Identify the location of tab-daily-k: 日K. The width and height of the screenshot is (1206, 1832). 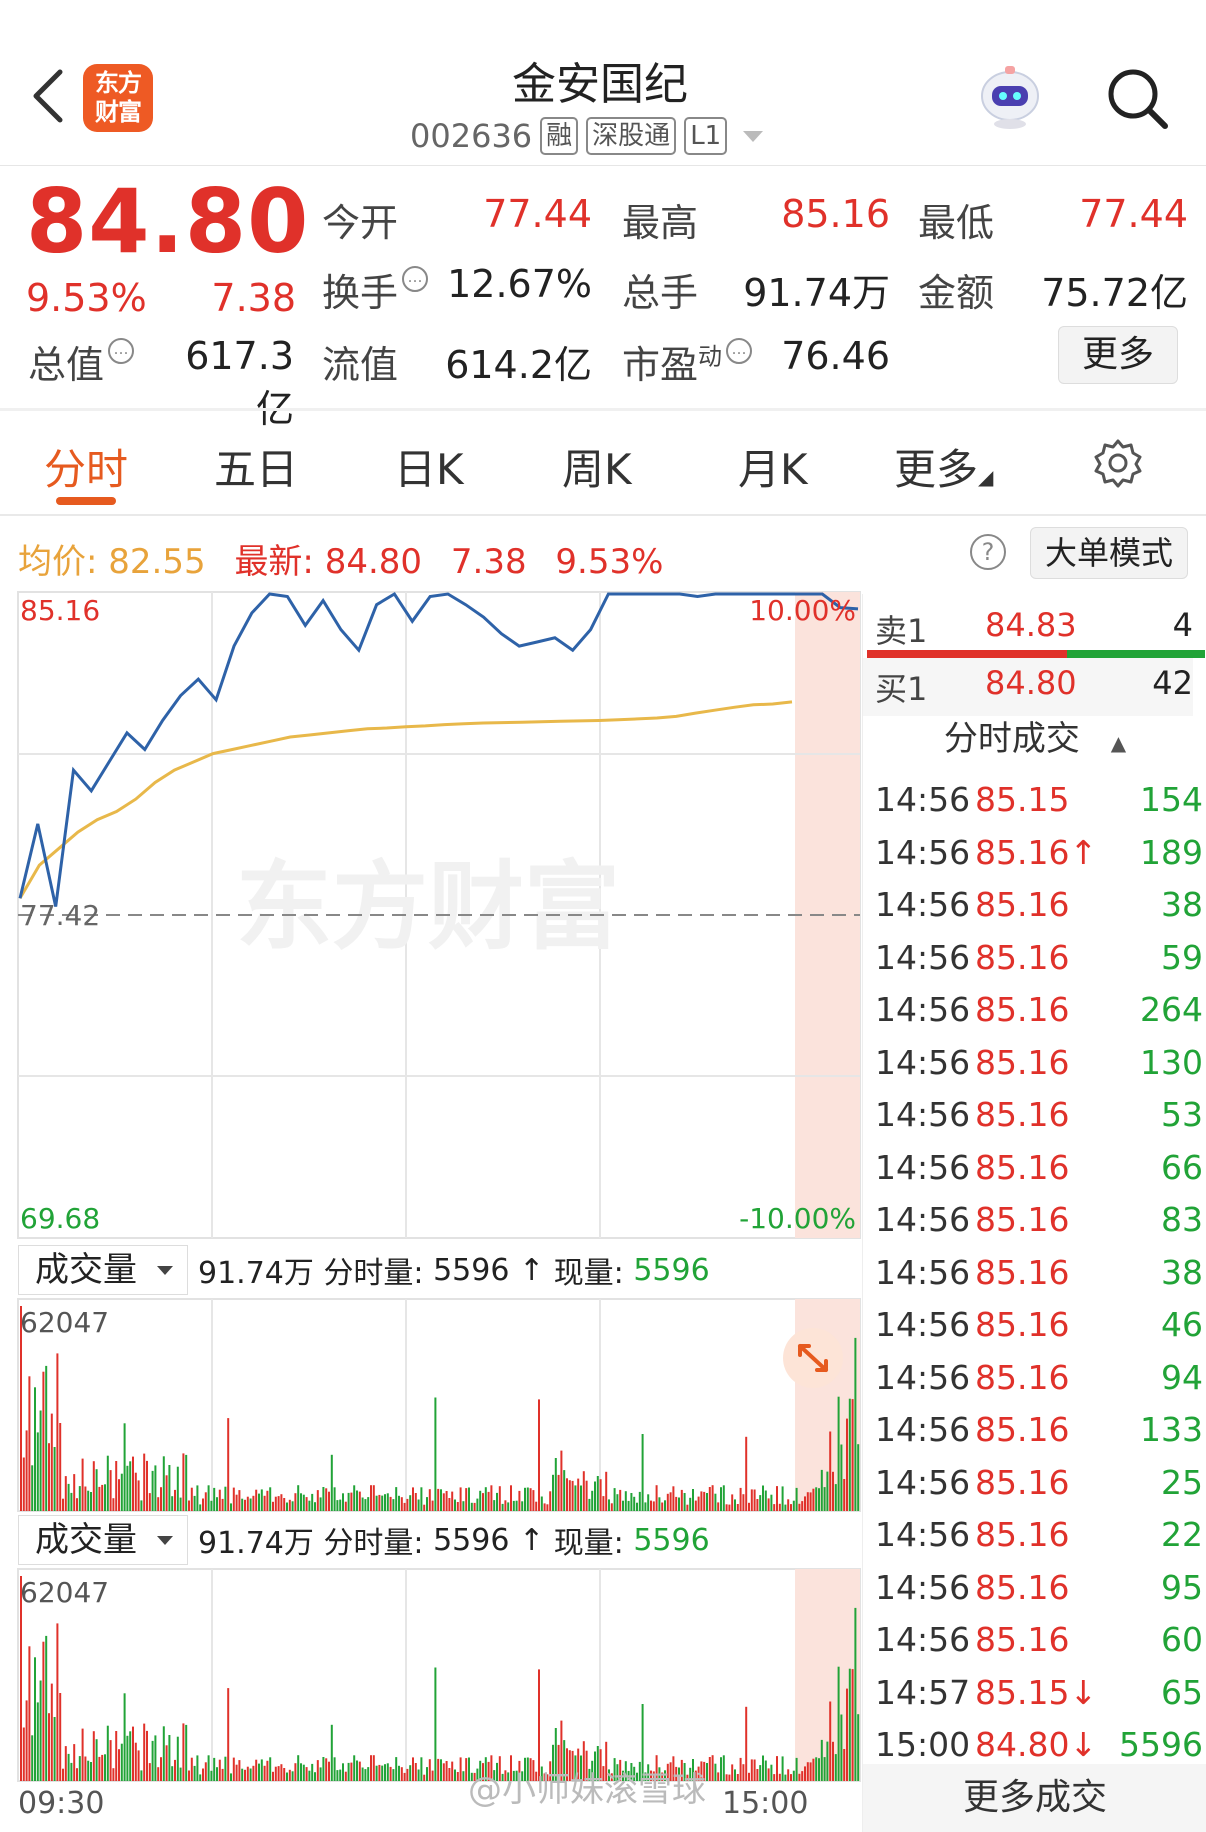
(429, 466).